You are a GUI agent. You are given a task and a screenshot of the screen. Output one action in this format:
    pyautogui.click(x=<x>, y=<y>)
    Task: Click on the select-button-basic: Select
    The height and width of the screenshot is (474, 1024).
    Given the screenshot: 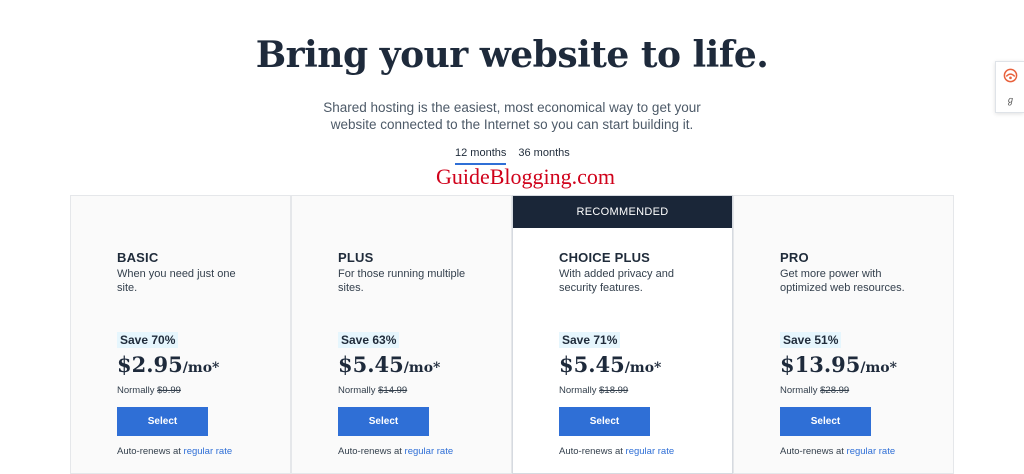 What is the action you would take?
    pyautogui.click(x=162, y=421)
    